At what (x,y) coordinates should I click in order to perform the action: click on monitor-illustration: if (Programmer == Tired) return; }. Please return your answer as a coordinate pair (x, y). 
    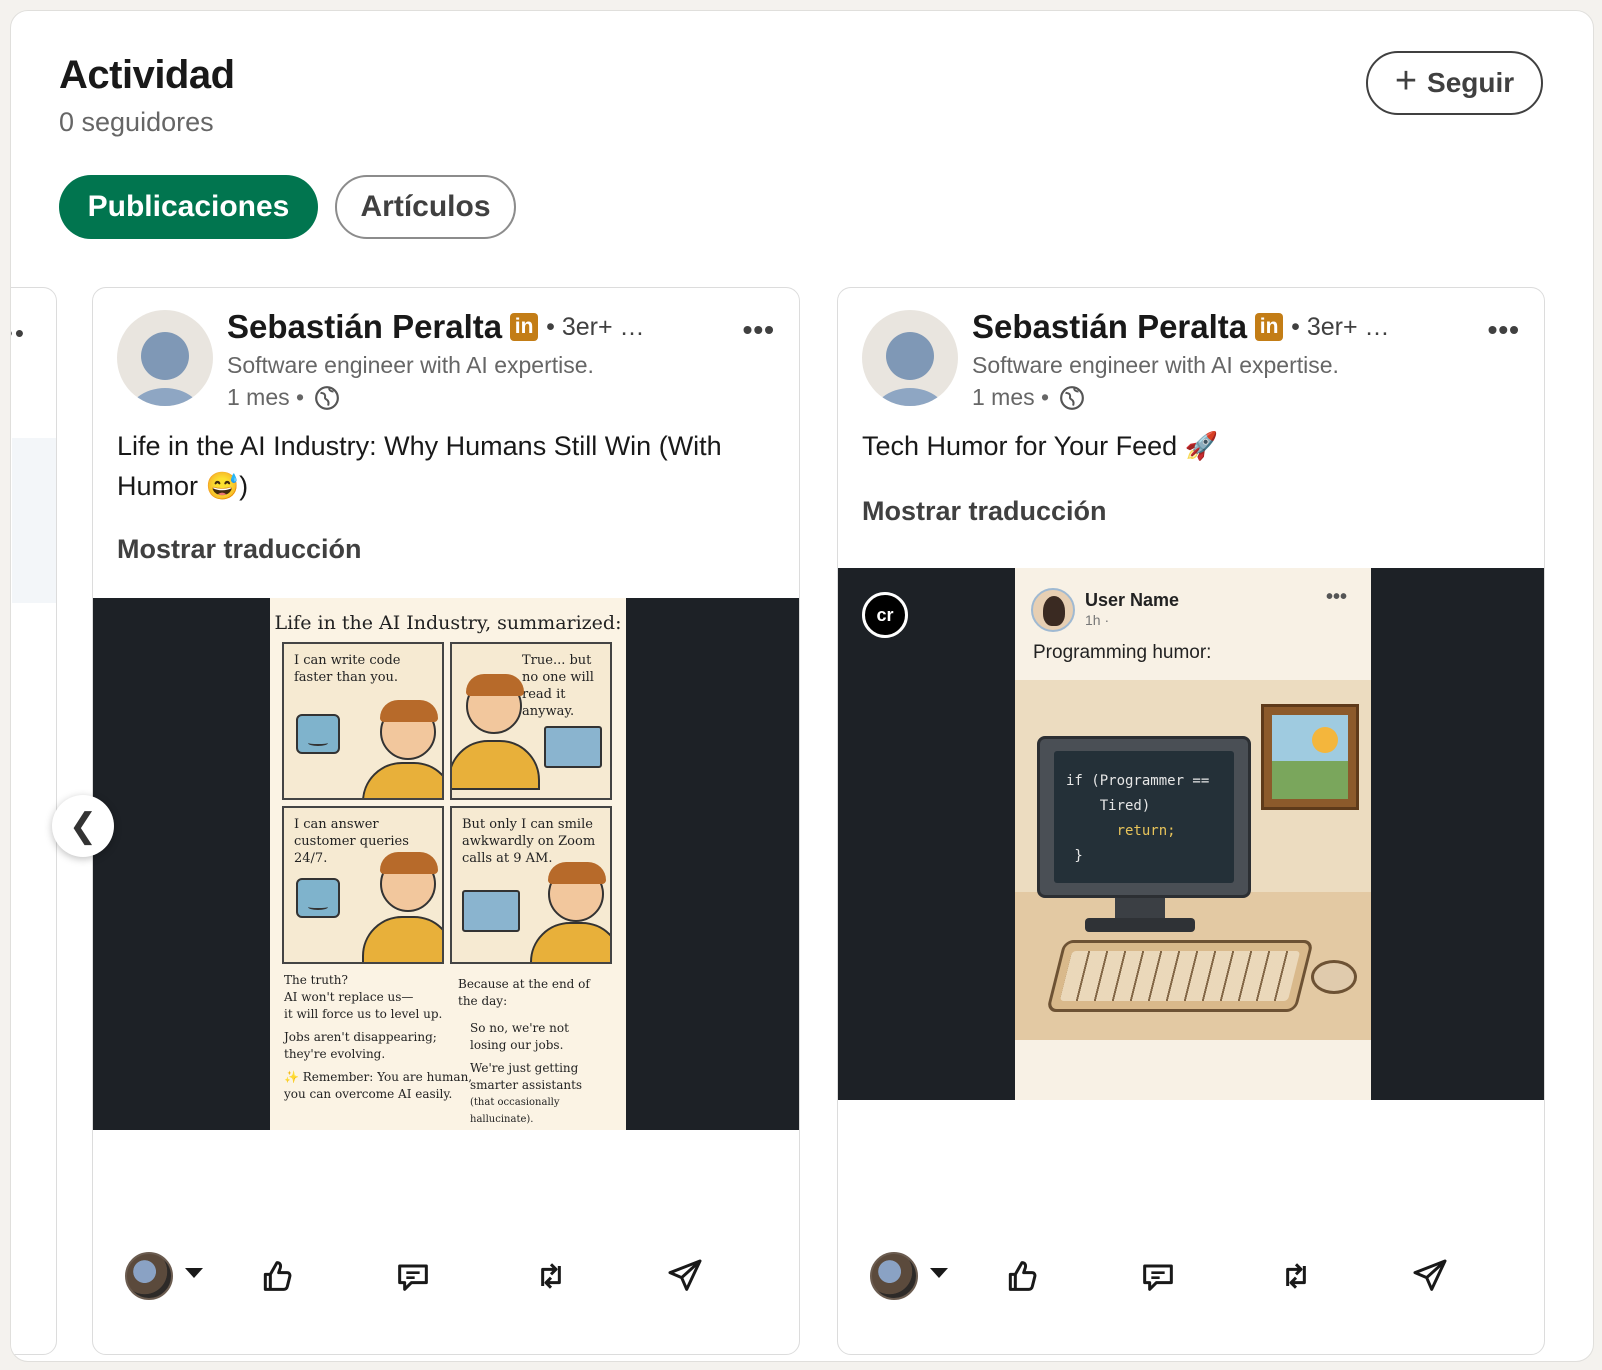
    Looking at the image, I should click on (1144, 817).